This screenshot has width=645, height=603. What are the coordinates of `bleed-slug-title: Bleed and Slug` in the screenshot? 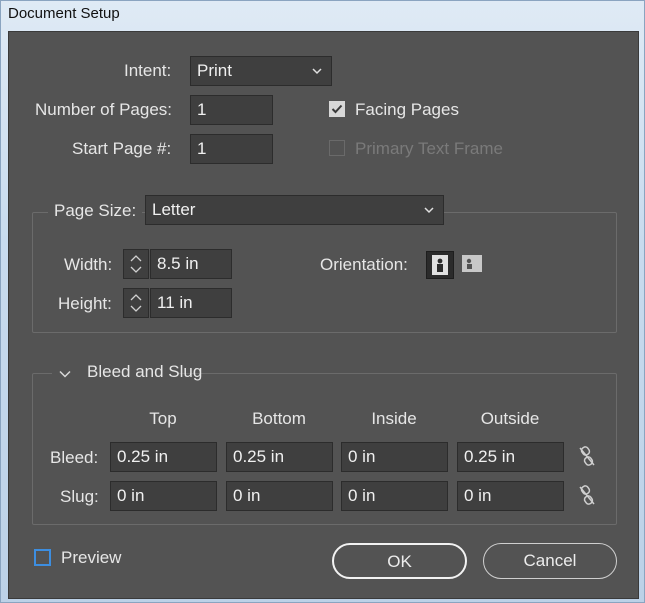 It's located at (145, 371).